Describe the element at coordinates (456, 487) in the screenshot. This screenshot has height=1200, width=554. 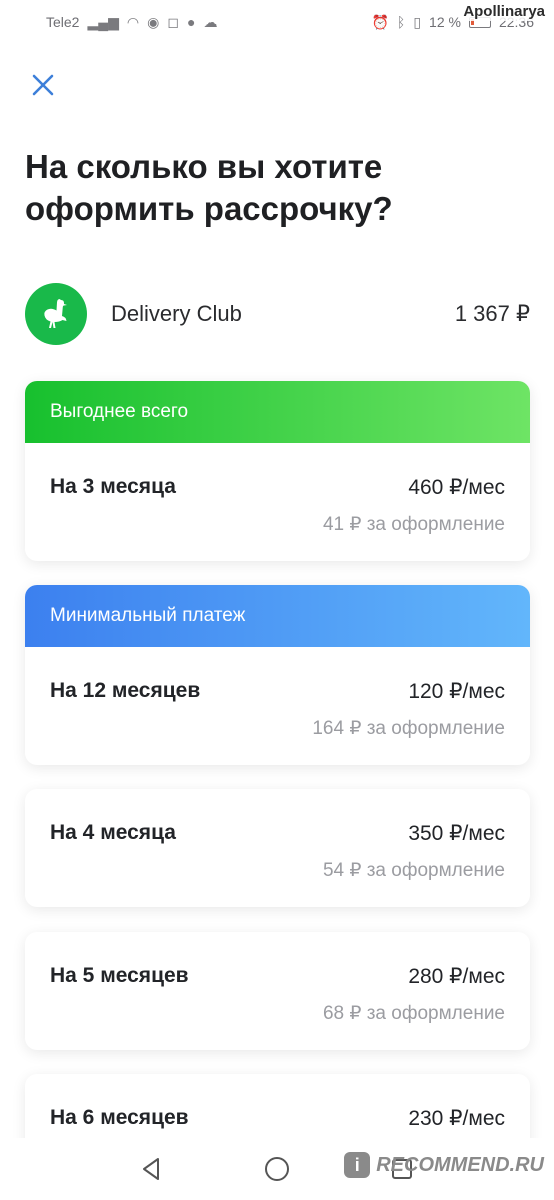
I see `plan-price: 460 ₽/мес` at that location.